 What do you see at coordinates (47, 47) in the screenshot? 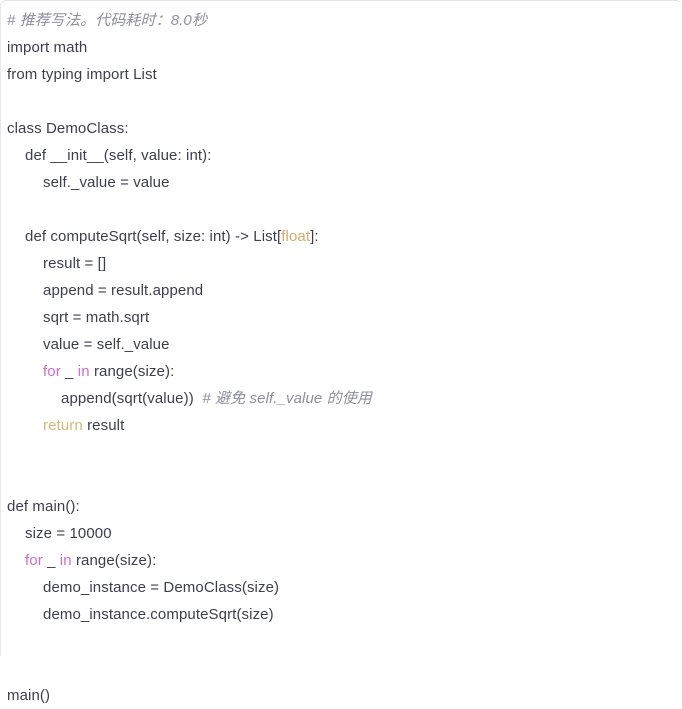
I see `code-token-plain: import math` at bounding box center [47, 47].